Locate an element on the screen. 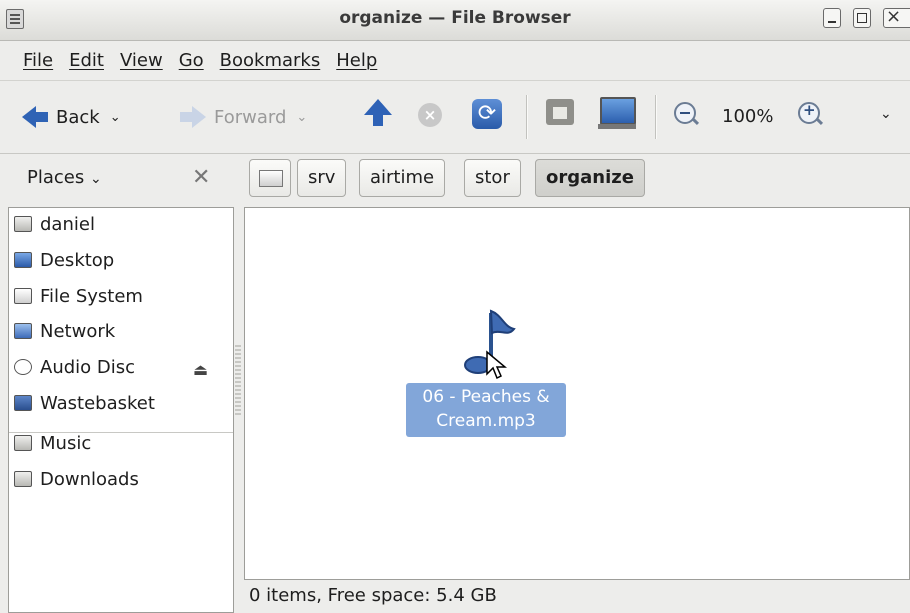  back-arrow-tail is located at coordinates (42, 117).